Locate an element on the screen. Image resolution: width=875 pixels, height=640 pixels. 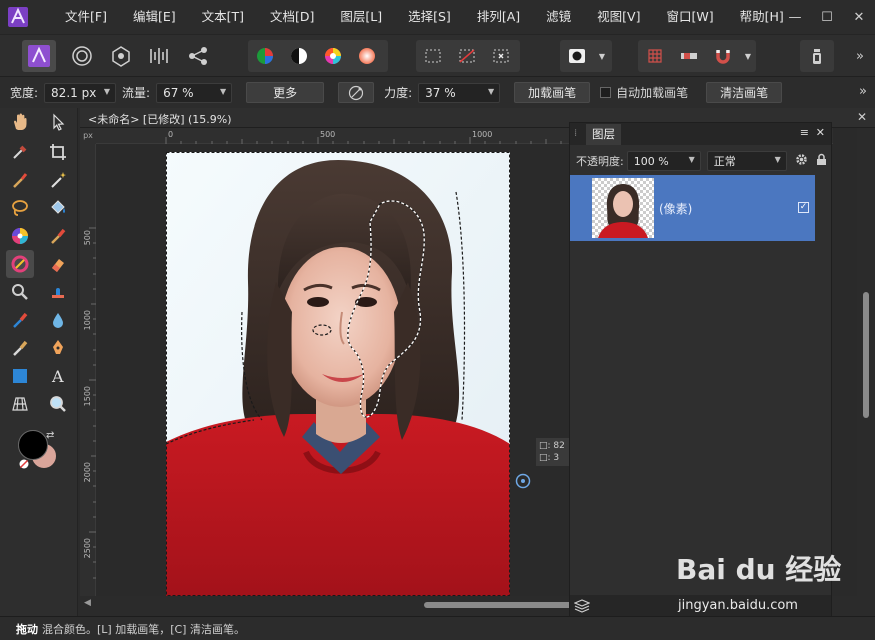
menu-layer: 图层[L] is located at coordinates (361, 17).